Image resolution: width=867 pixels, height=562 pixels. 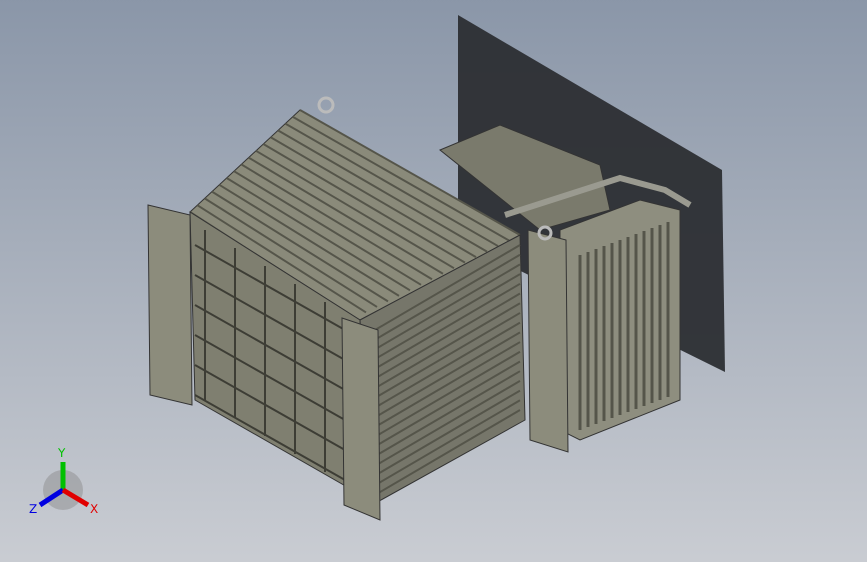 What do you see at coordinates (64, 486) in the screenshot?
I see `axis-triad-drawing` at bounding box center [64, 486].